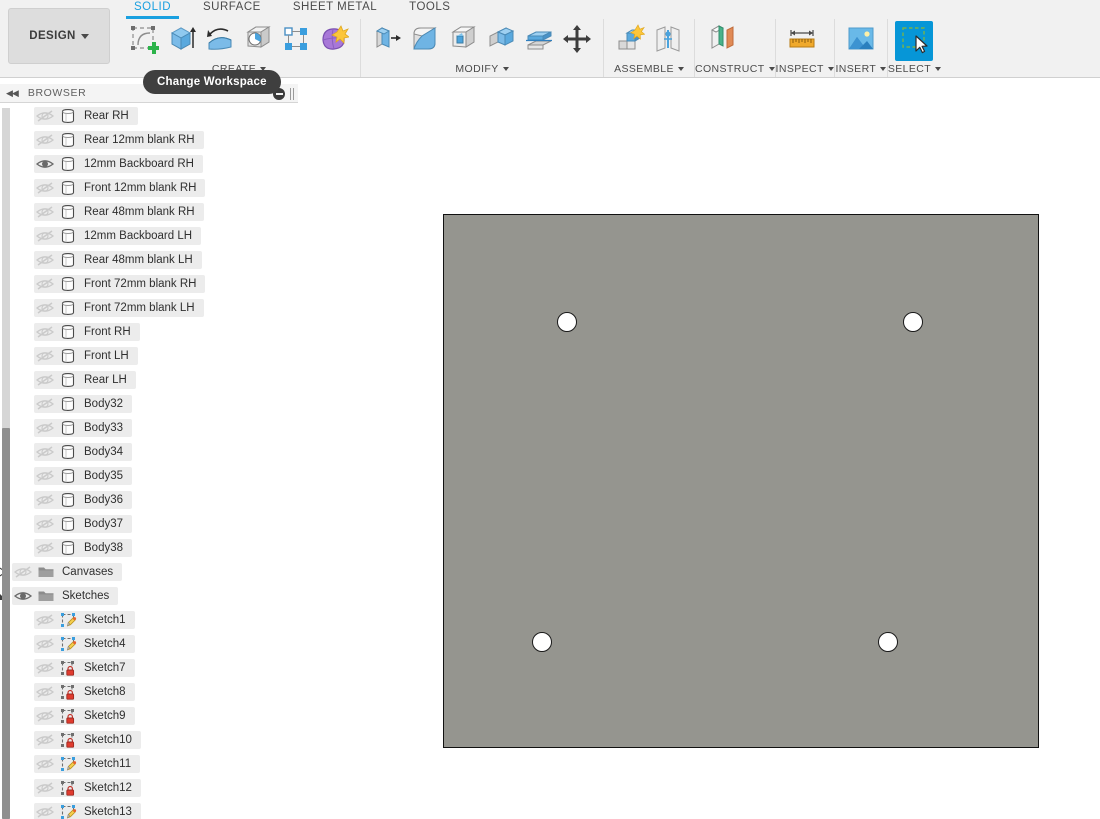  What do you see at coordinates (630, 41) in the screenshot?
I see `new-component-button` at bounding box center [630, 41].